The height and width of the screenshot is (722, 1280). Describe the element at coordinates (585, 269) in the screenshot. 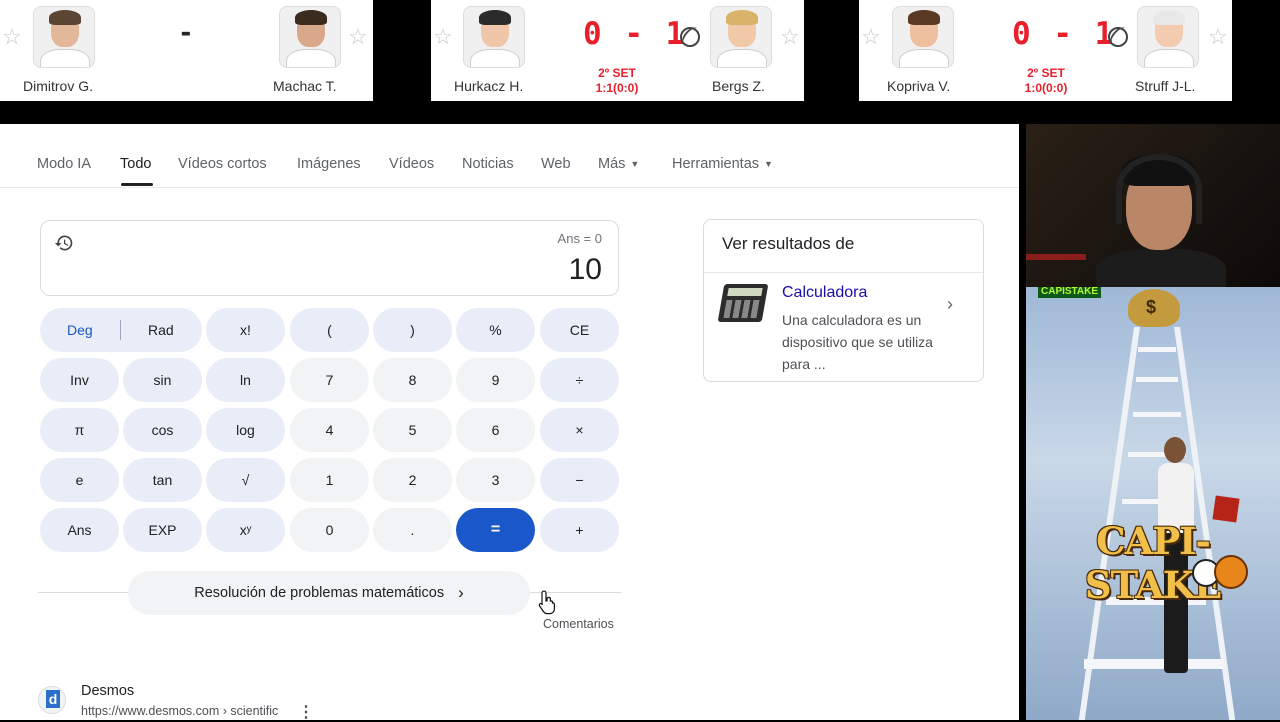

I see `result-value: 10` at that location.